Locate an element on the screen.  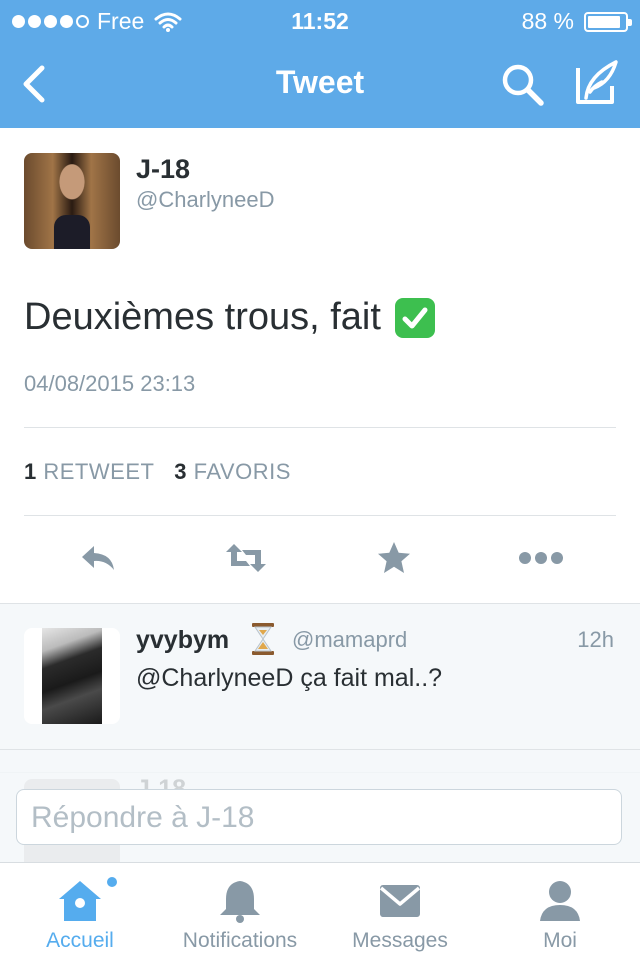
retweet-label: RETWEET is located at coordinates (99, 471).